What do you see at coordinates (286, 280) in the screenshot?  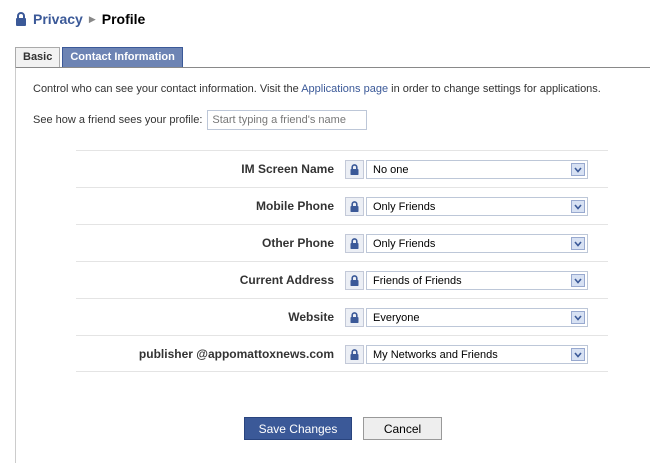 I see `setting-label: Current Address` at bounding box center [286, 280].